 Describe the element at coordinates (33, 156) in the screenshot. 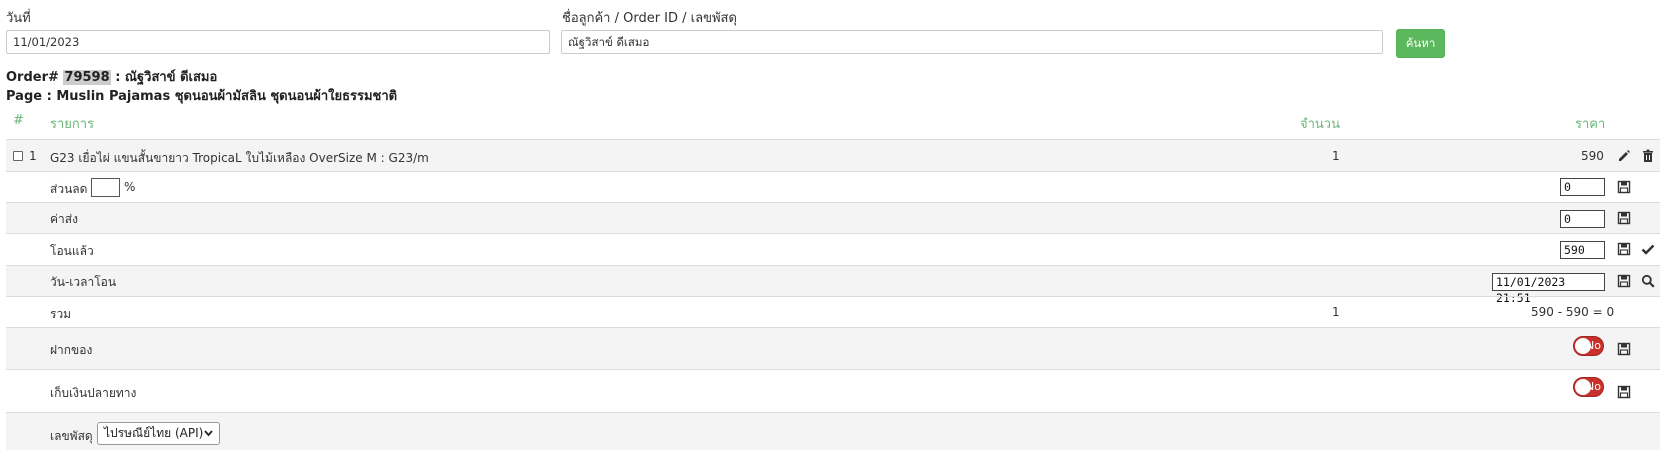

I see `item-index: 1` at that location.